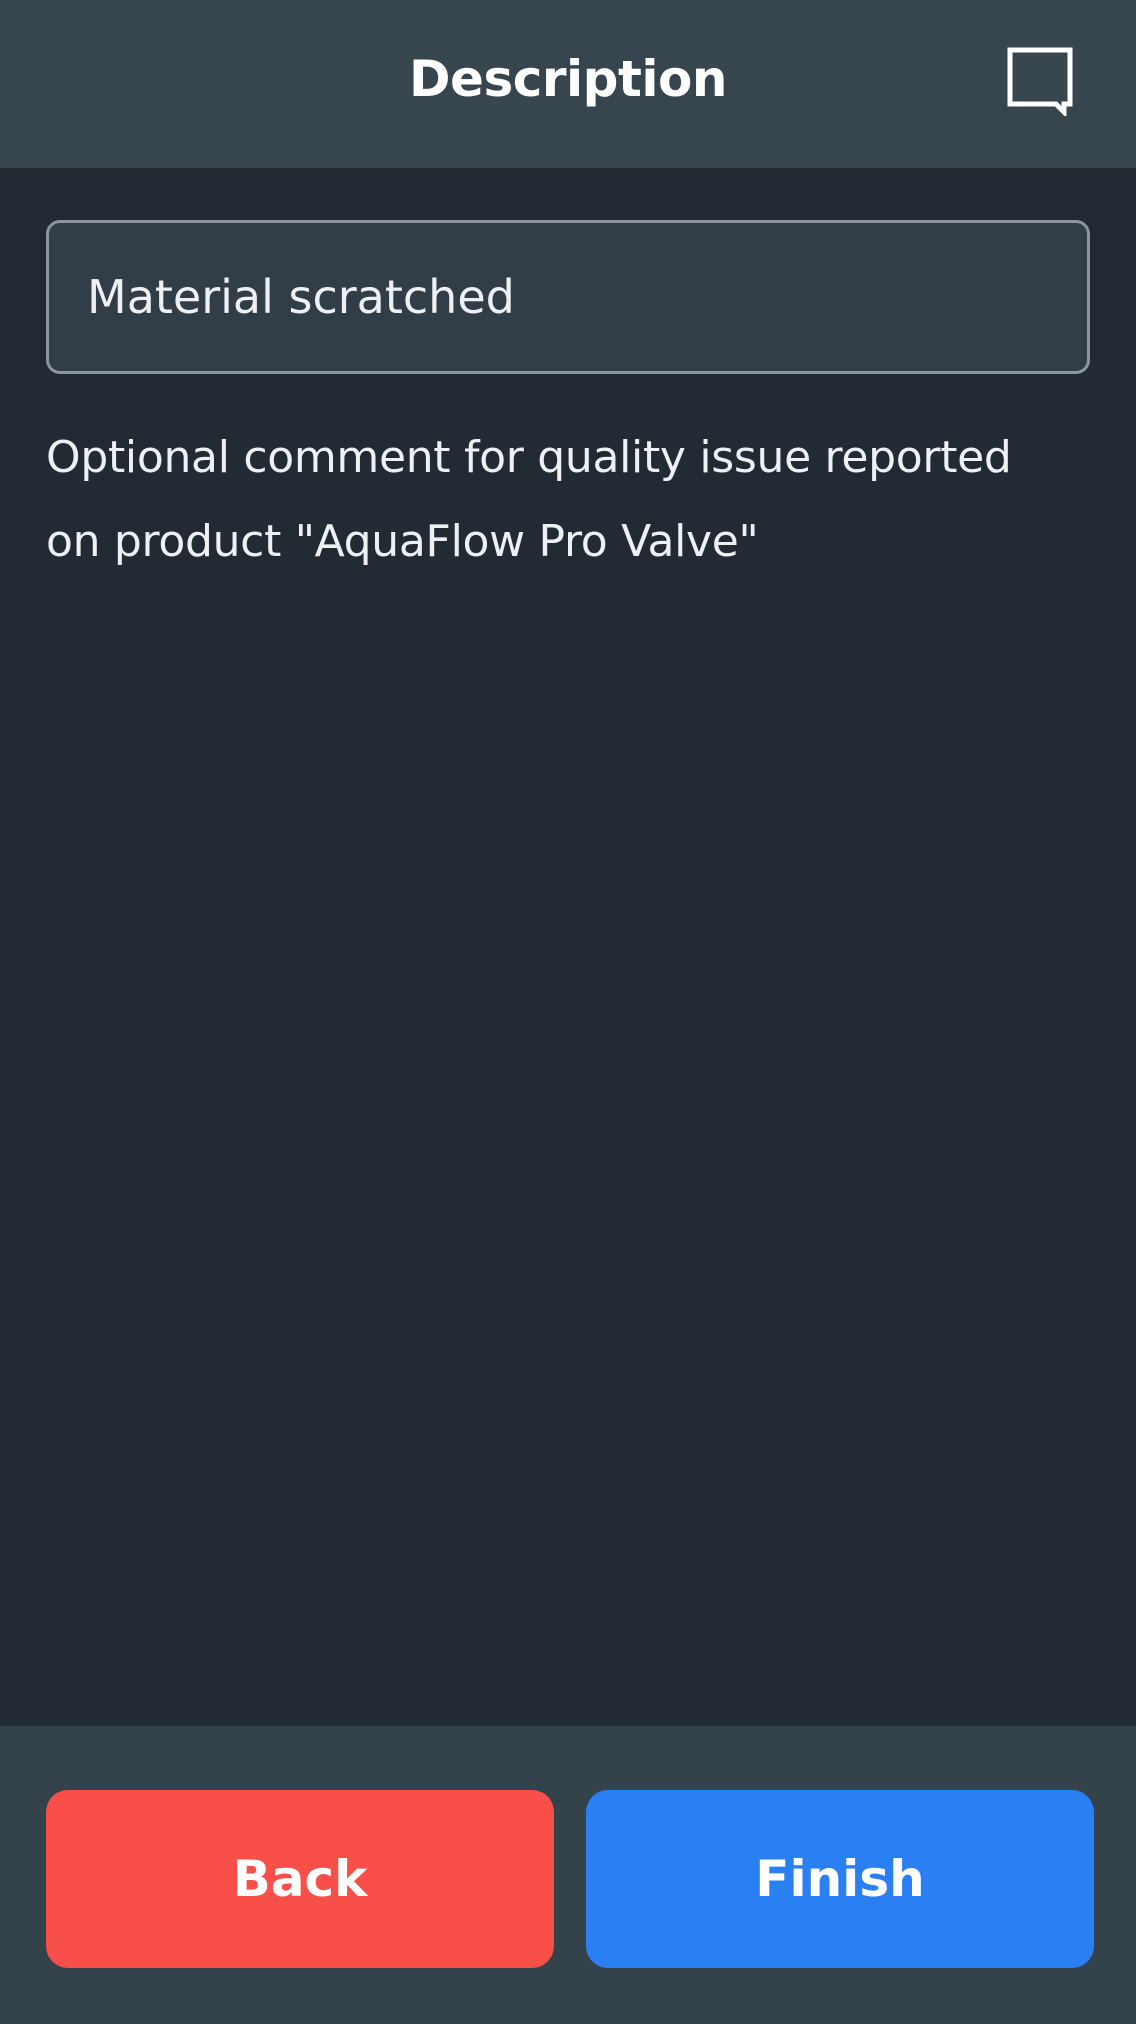 This screenshot has width=1136, height=2024. What do you see at coordinates (568, 1875) in the screenshot?
I see `bottom-bar: Back Finish` at bounding box center [568, 1875].